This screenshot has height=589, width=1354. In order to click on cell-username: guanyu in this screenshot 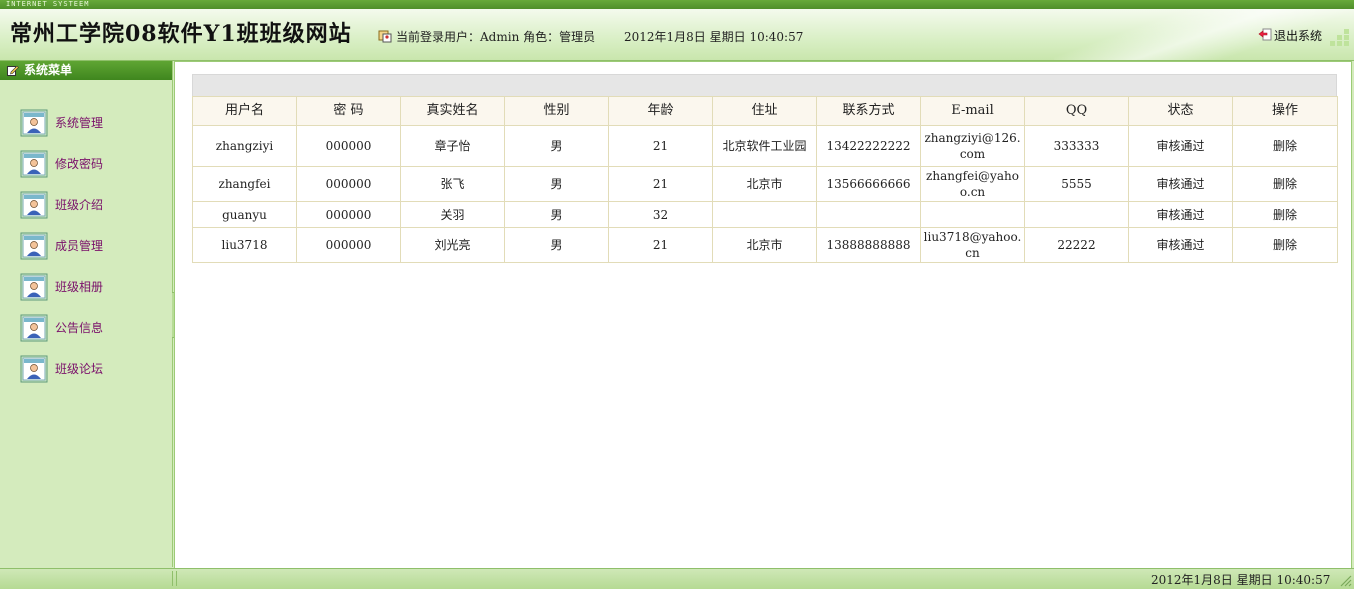, I will do `click(244, 214)`.